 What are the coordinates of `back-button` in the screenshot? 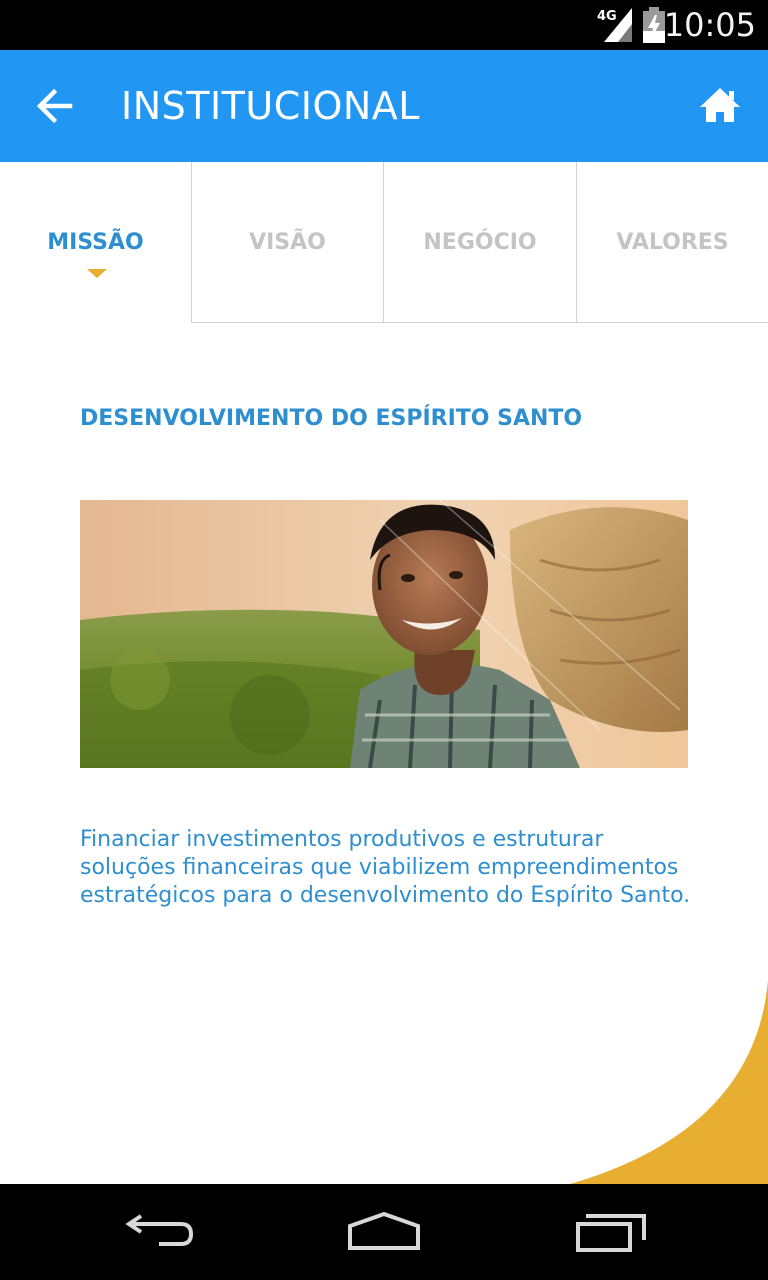 It's located at (55, 106).